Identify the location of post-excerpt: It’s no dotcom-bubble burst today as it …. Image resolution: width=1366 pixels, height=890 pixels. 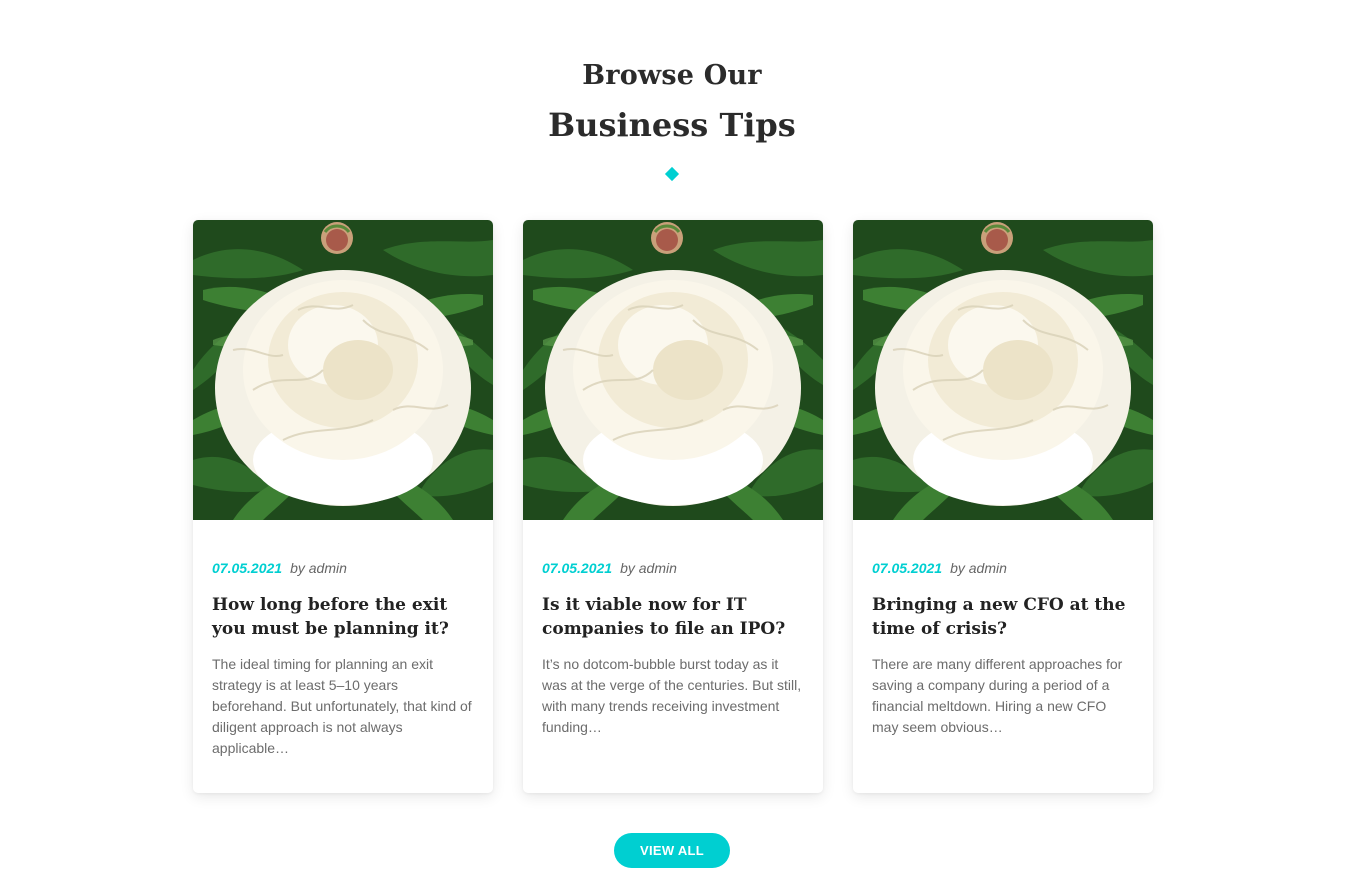
(672, 695).